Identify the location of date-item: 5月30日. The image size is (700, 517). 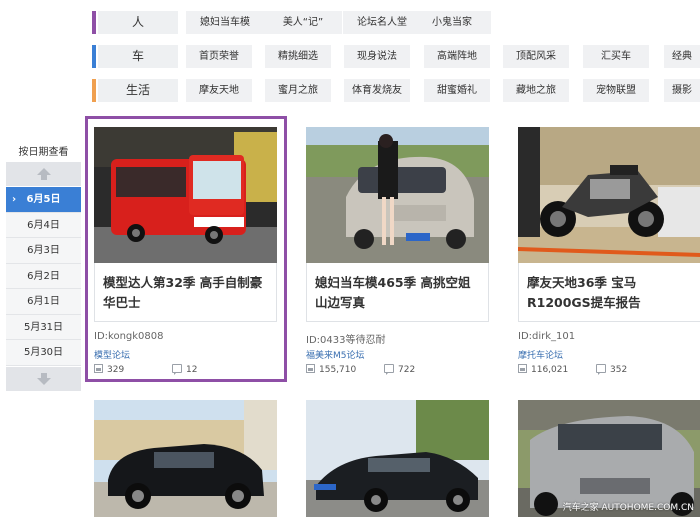
(43, 353).